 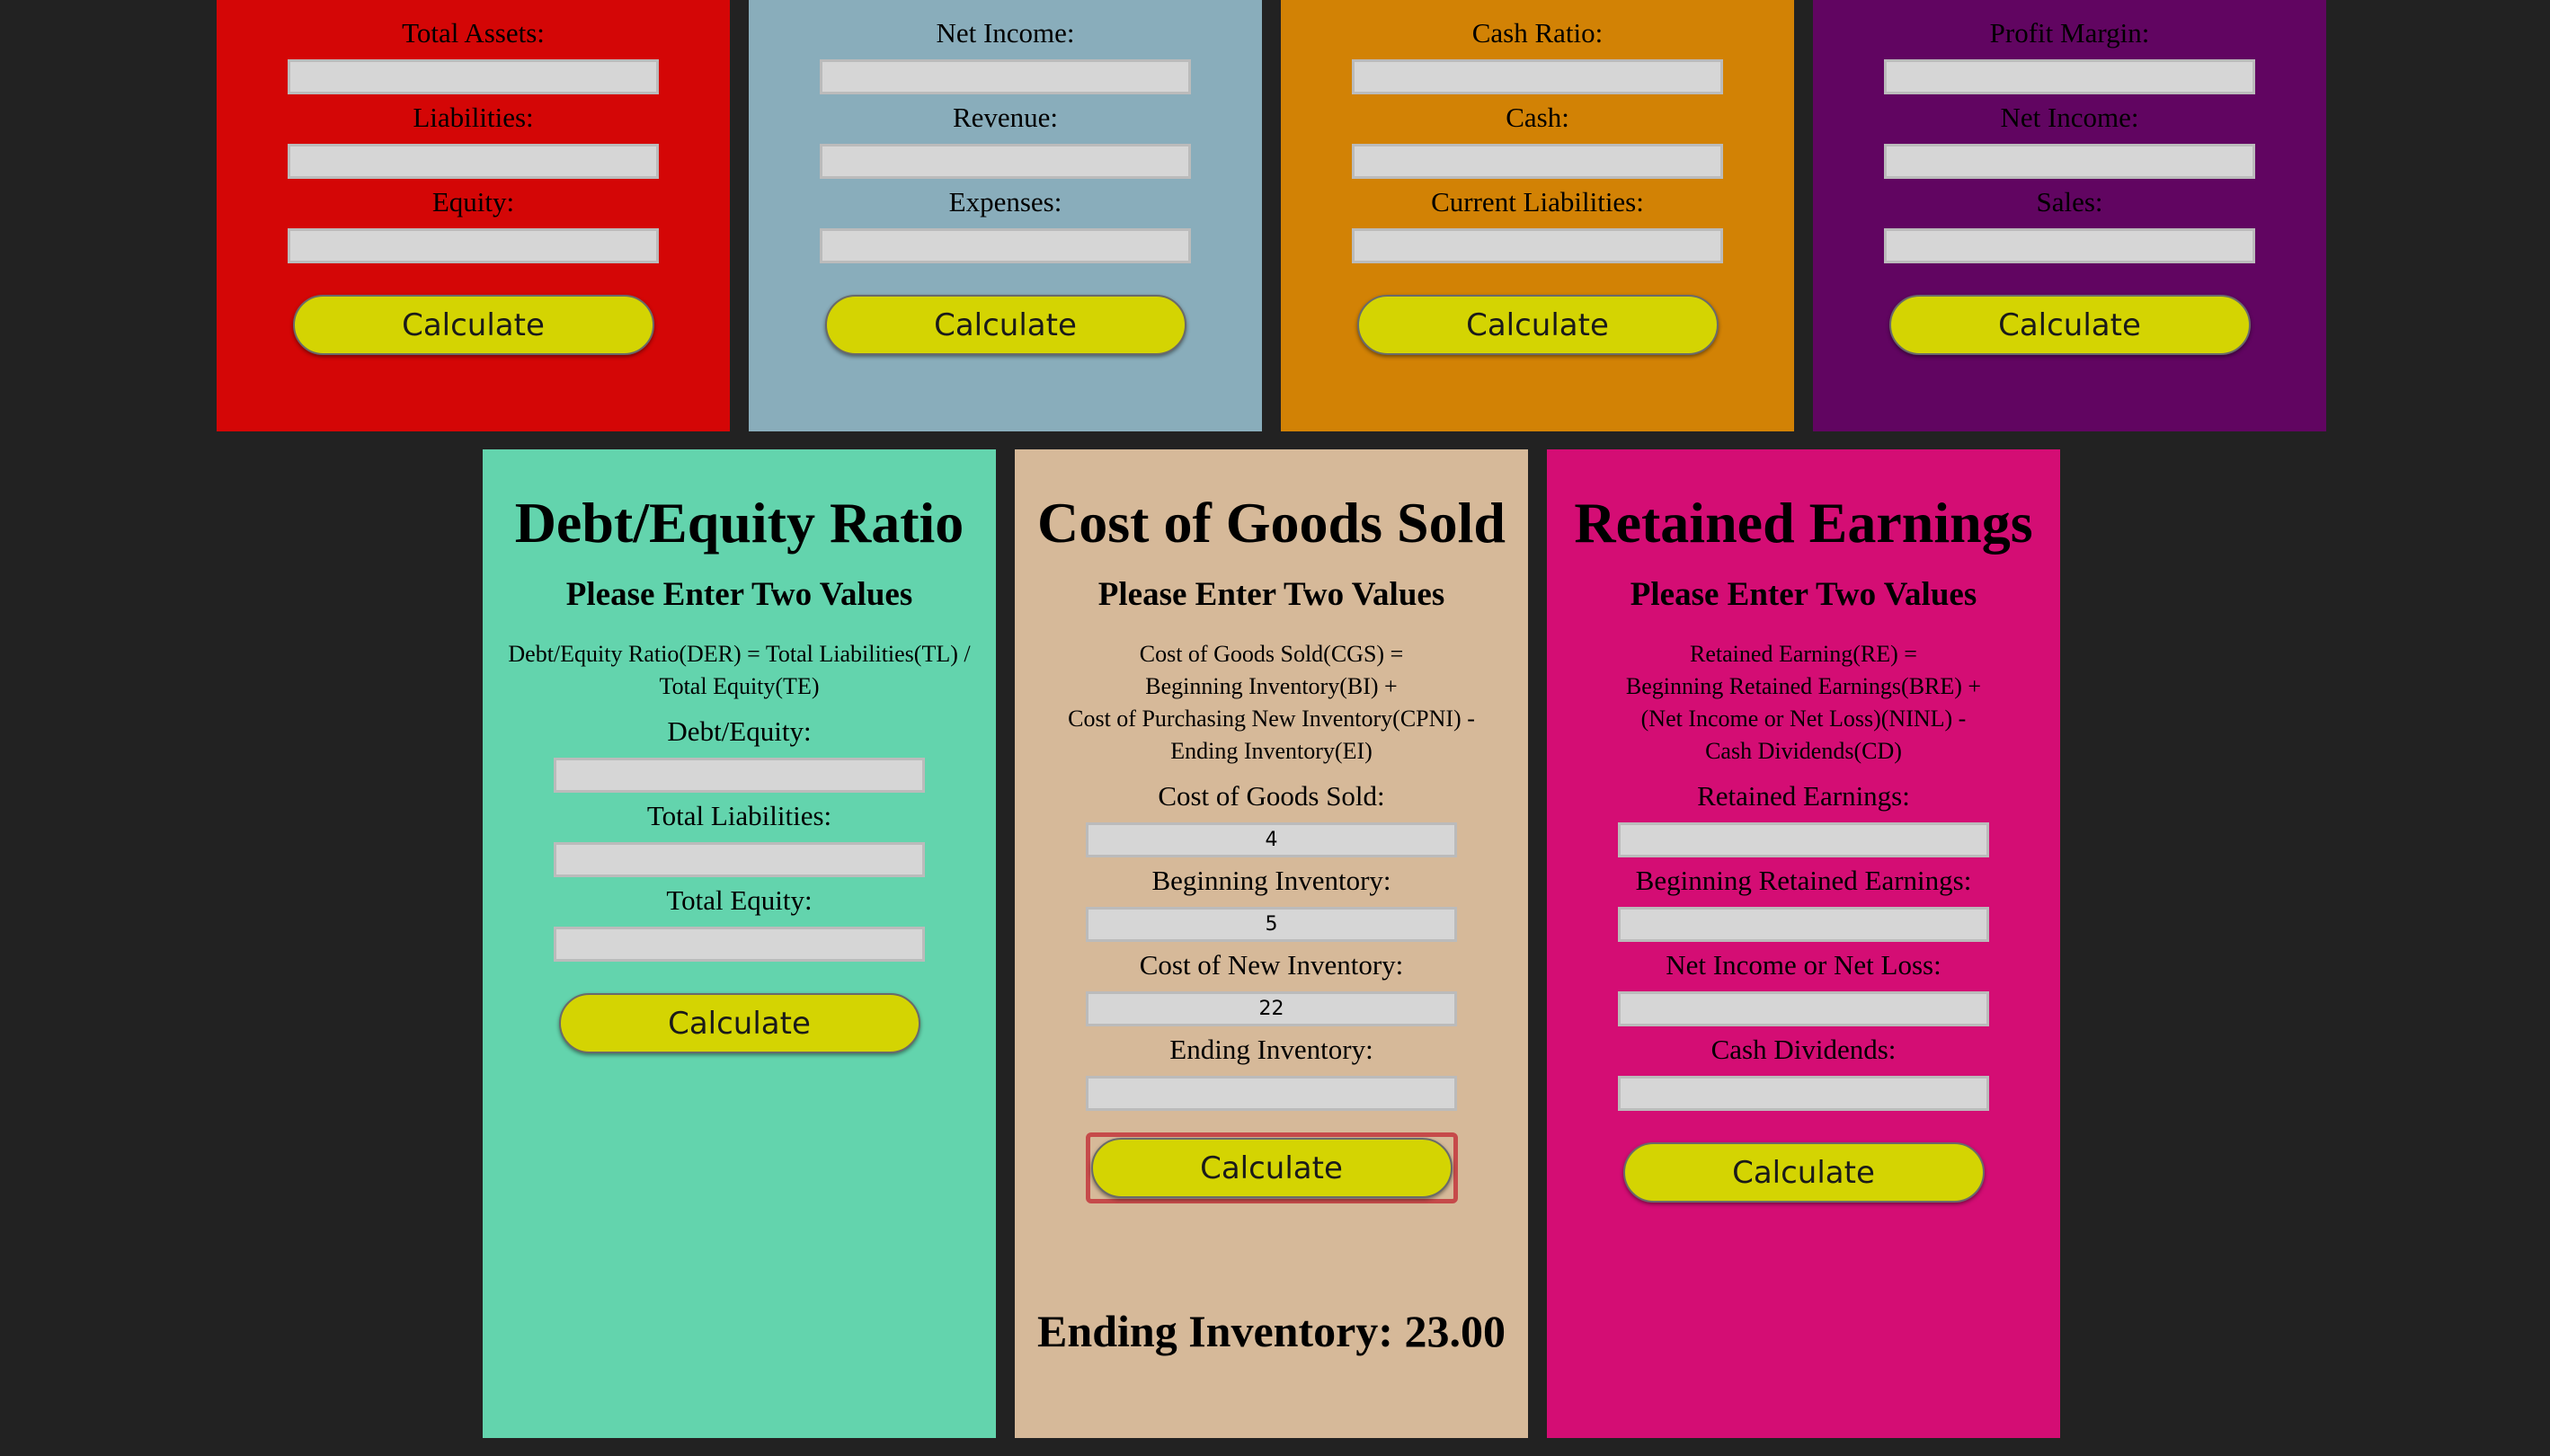 What do you see at coordinates (1803, 881) in the screenshot?
I see `beginning-retained-earnings-label: Beginning Retained Earnings:` at bounding box center [1803, 881].